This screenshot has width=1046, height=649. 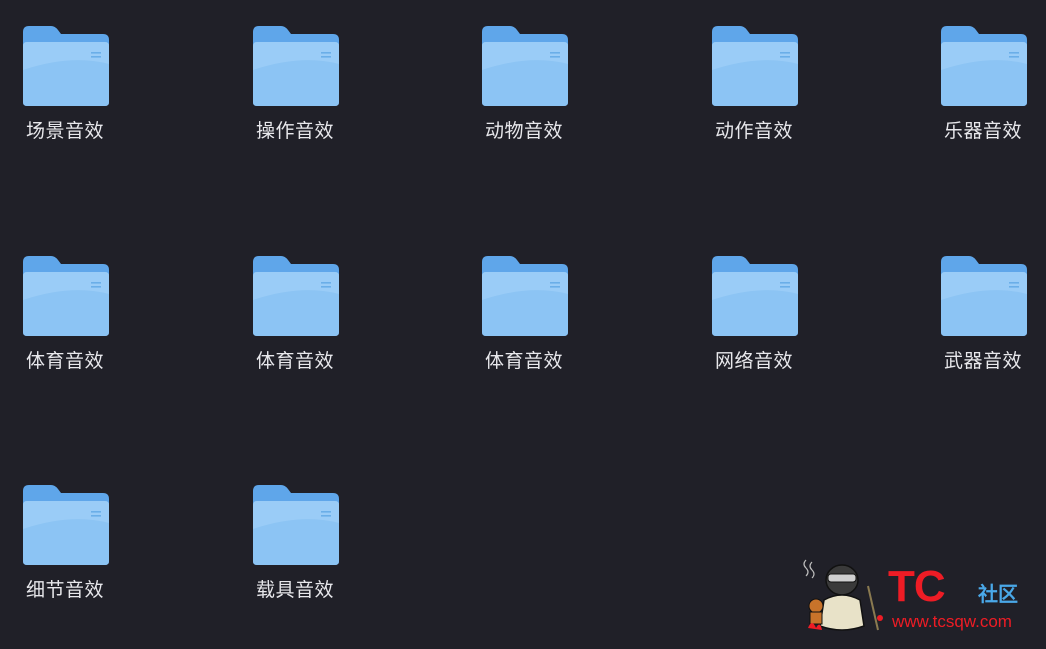 I want to click on folder-label: 载具音效, so click(x=294, y=590).